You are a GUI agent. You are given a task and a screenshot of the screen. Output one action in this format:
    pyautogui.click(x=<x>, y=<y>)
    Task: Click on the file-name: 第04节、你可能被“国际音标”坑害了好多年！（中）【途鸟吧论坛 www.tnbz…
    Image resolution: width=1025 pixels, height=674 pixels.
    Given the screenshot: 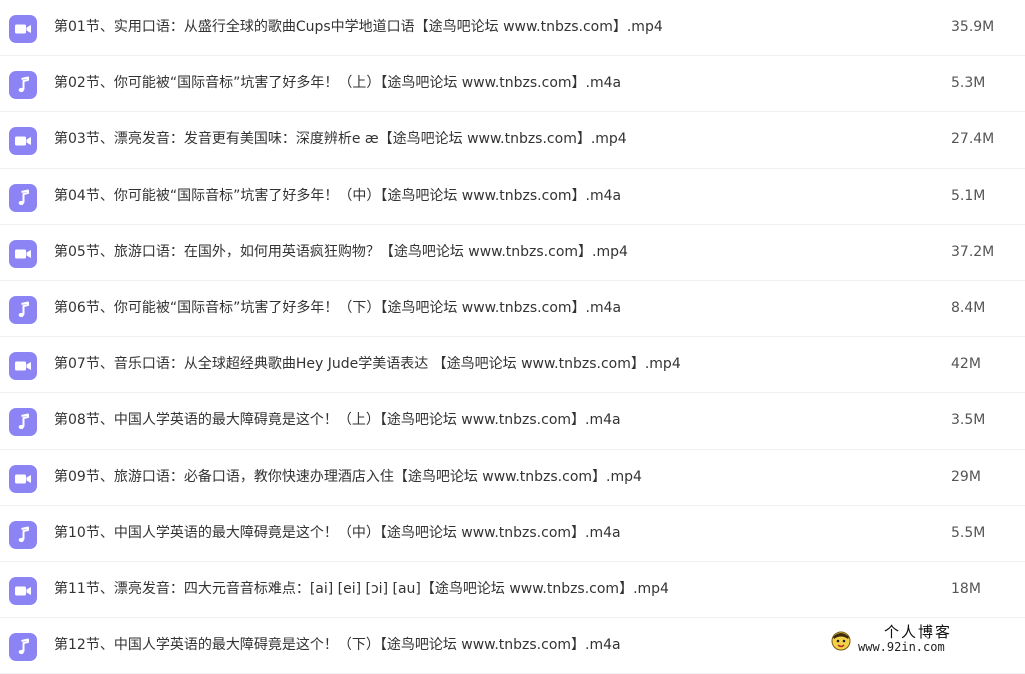 What is the action you would take?
    pyautogui.click(x=337, y=196)
    